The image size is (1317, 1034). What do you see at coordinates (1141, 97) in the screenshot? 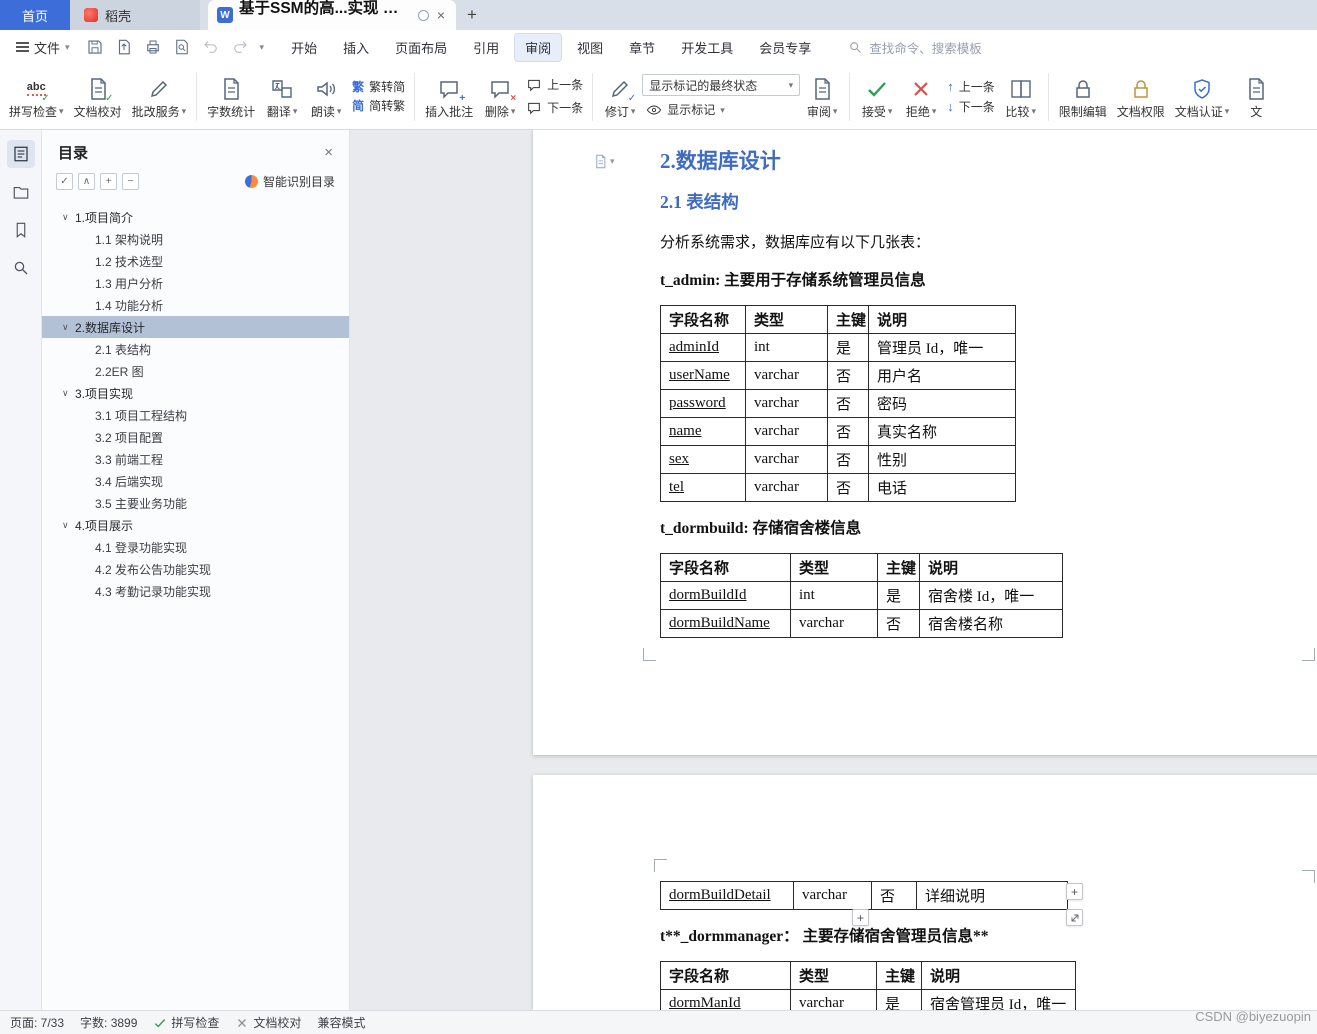
I see `document-permission-button: 文档权限` at bounding box center [1141, 97].